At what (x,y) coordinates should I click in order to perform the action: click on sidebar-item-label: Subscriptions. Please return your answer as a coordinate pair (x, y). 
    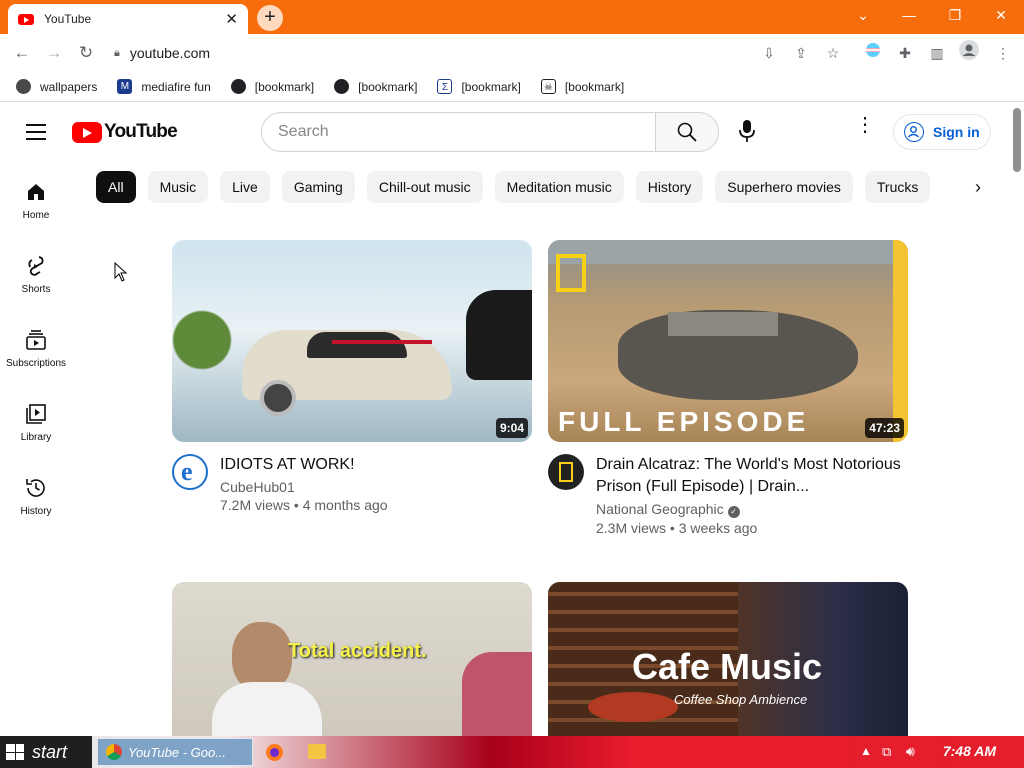
    Looking at the image, I should click on (36, 363).